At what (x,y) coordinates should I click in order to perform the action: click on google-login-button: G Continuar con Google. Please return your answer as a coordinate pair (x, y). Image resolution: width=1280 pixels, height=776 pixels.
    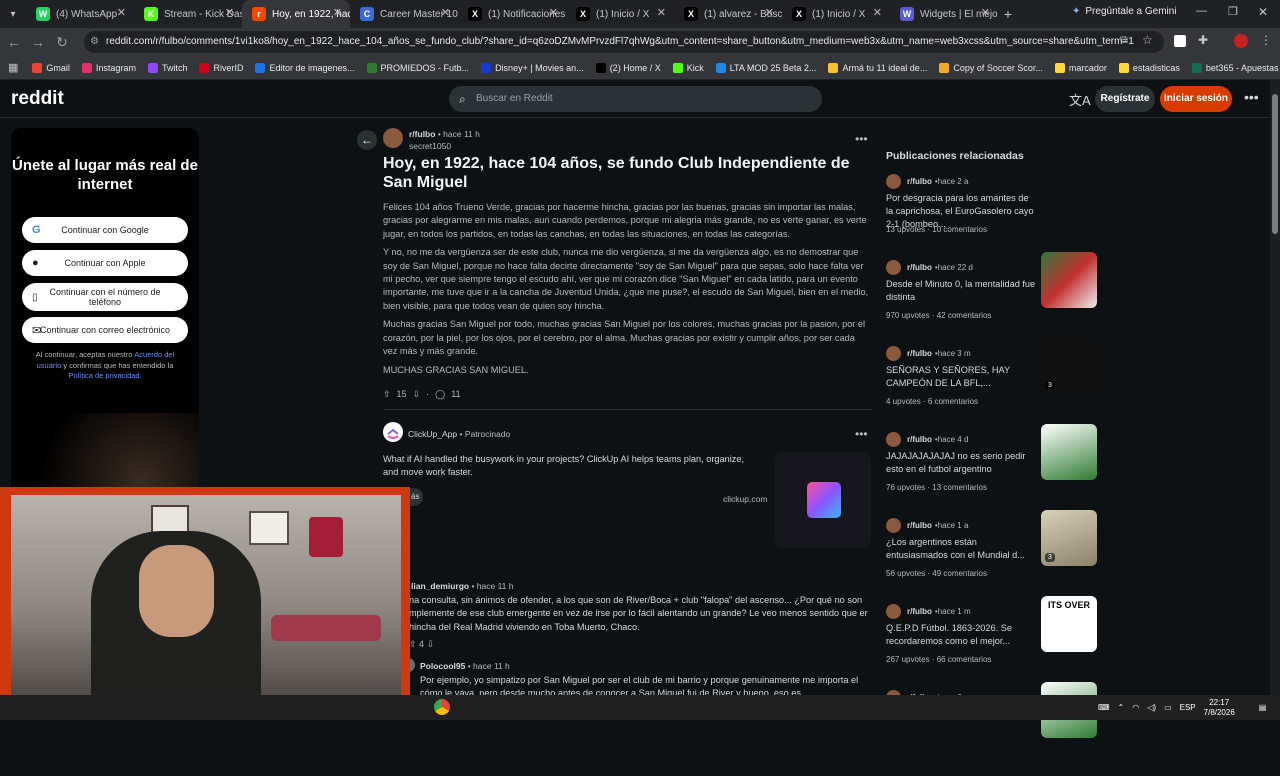
    Looking at the image, I should click on (105, 230).